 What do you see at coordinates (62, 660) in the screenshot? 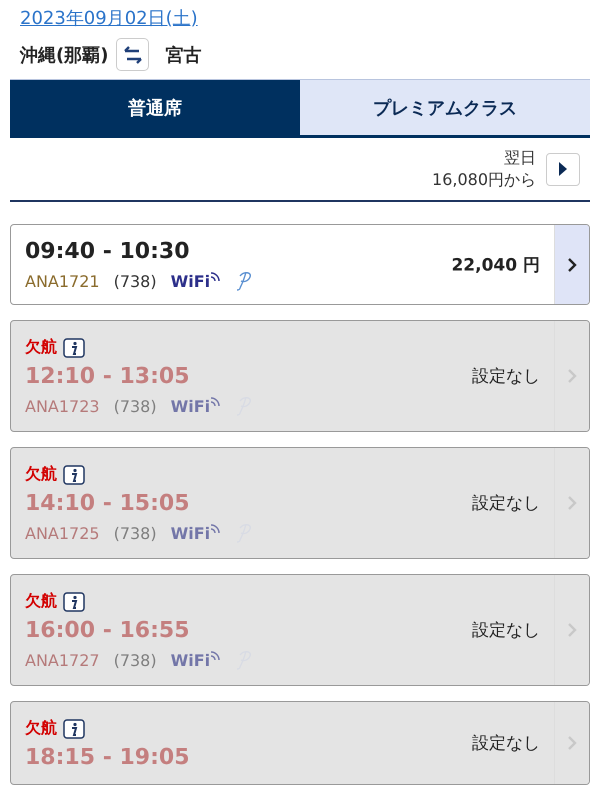
I see `flight-number: ANA1727` at bounding box center [62, 660].